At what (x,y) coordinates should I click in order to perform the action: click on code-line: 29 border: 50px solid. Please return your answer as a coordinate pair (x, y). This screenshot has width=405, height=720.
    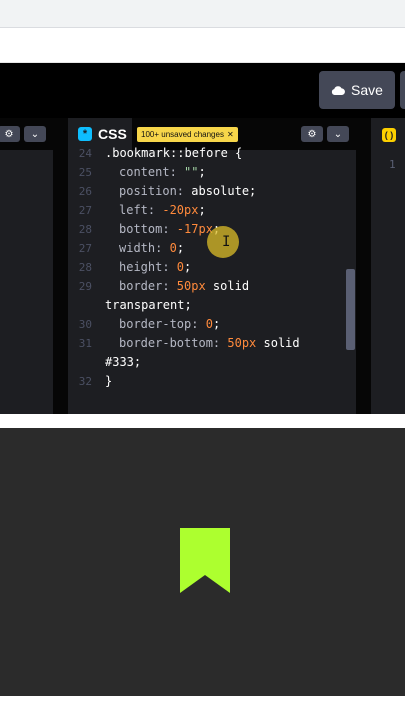
    Looking at the image, I should click on (208, 286).